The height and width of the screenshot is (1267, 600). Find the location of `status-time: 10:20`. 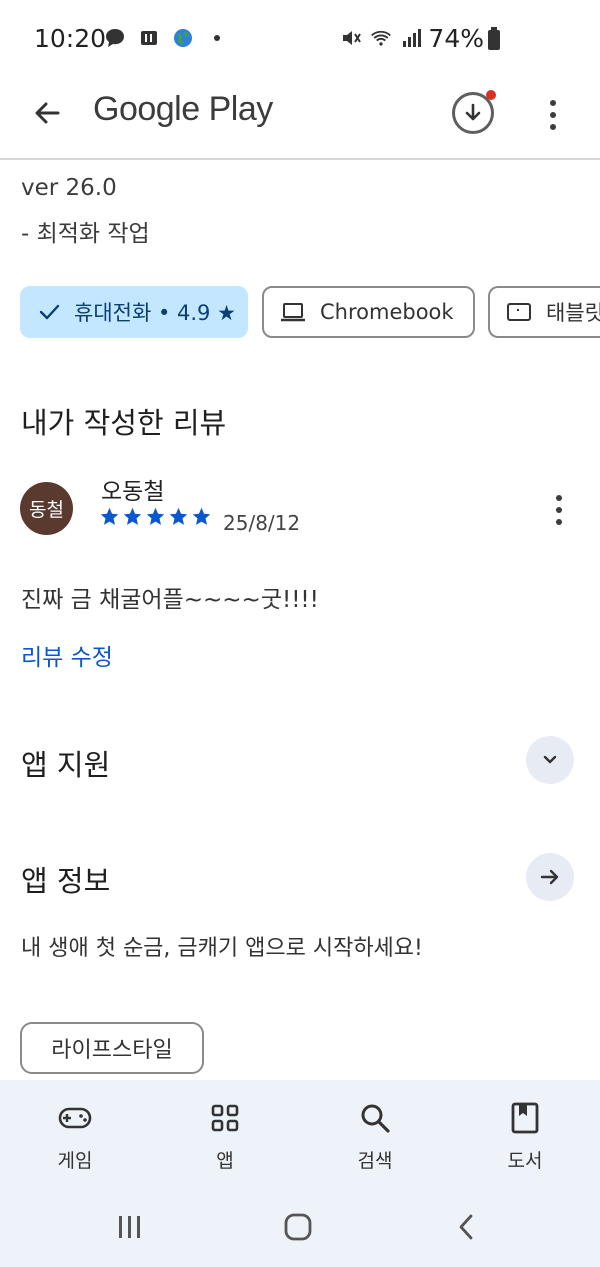

status-time: 10:20 is located at coordinates (70, 38).